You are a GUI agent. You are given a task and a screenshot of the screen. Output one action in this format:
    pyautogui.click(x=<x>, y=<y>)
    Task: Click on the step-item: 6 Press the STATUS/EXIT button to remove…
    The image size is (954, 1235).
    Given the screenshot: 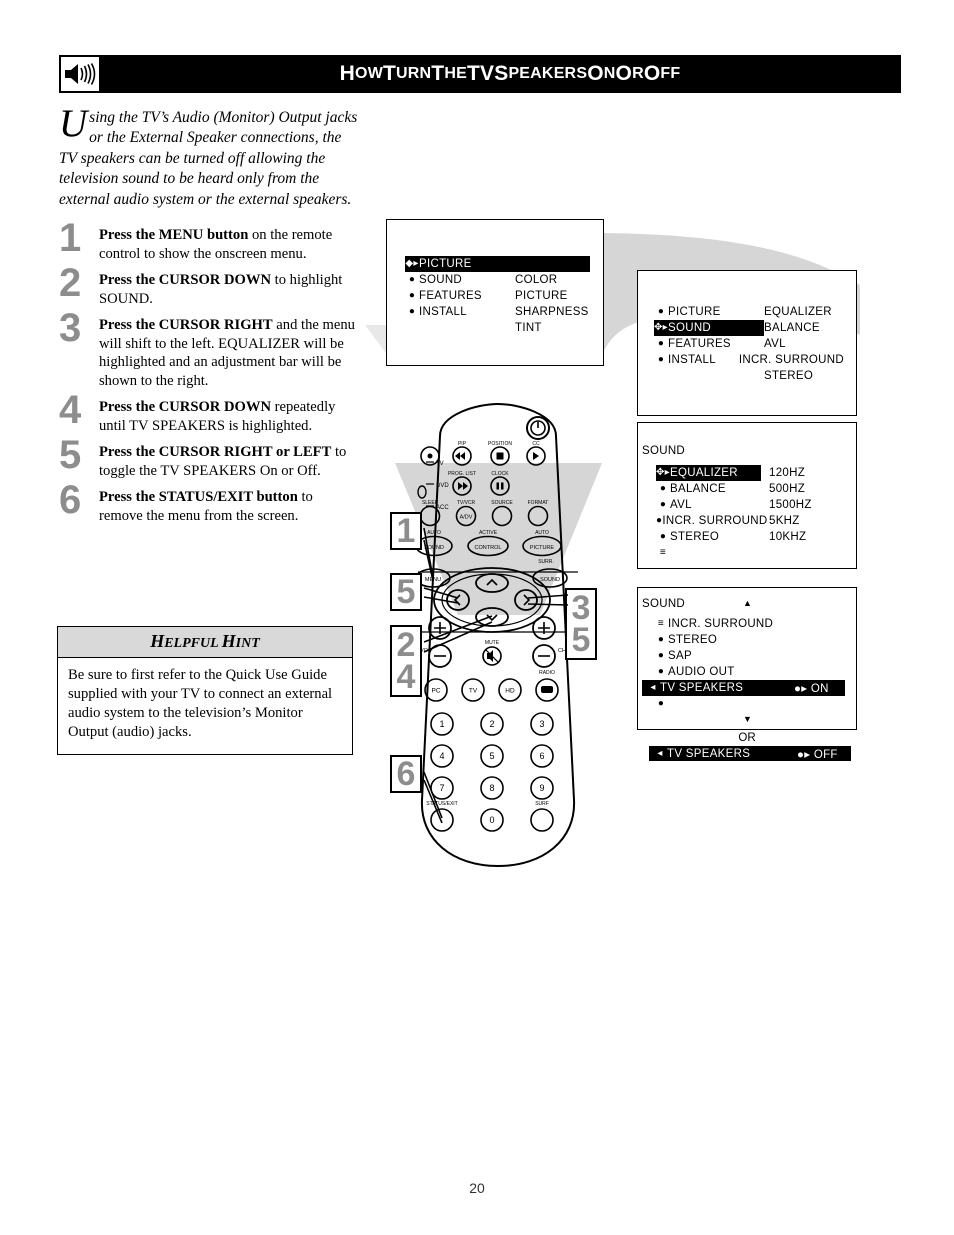 What is the action you would take?
    pyautogui.click(x=209, y=502)
    